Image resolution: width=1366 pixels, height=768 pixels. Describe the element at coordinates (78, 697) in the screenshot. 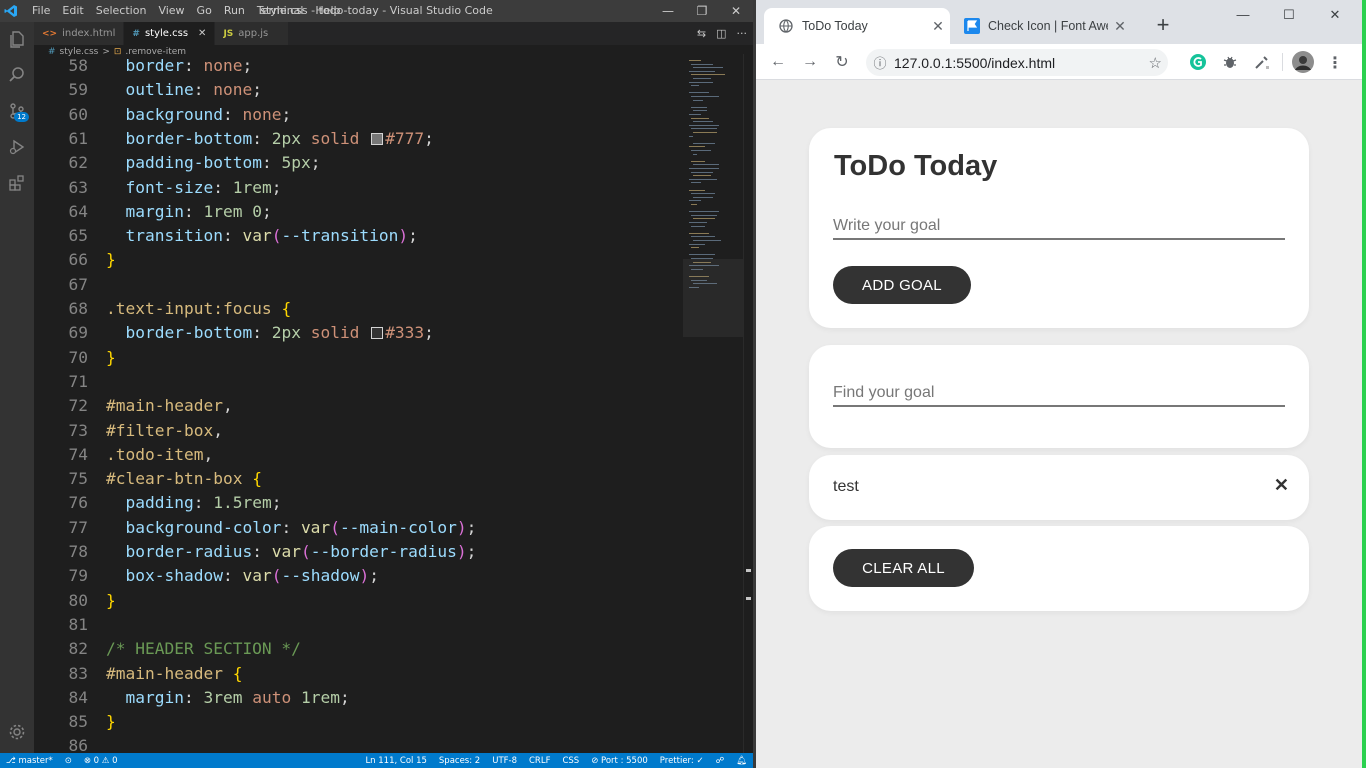

I see `line-number: 84` at that location.